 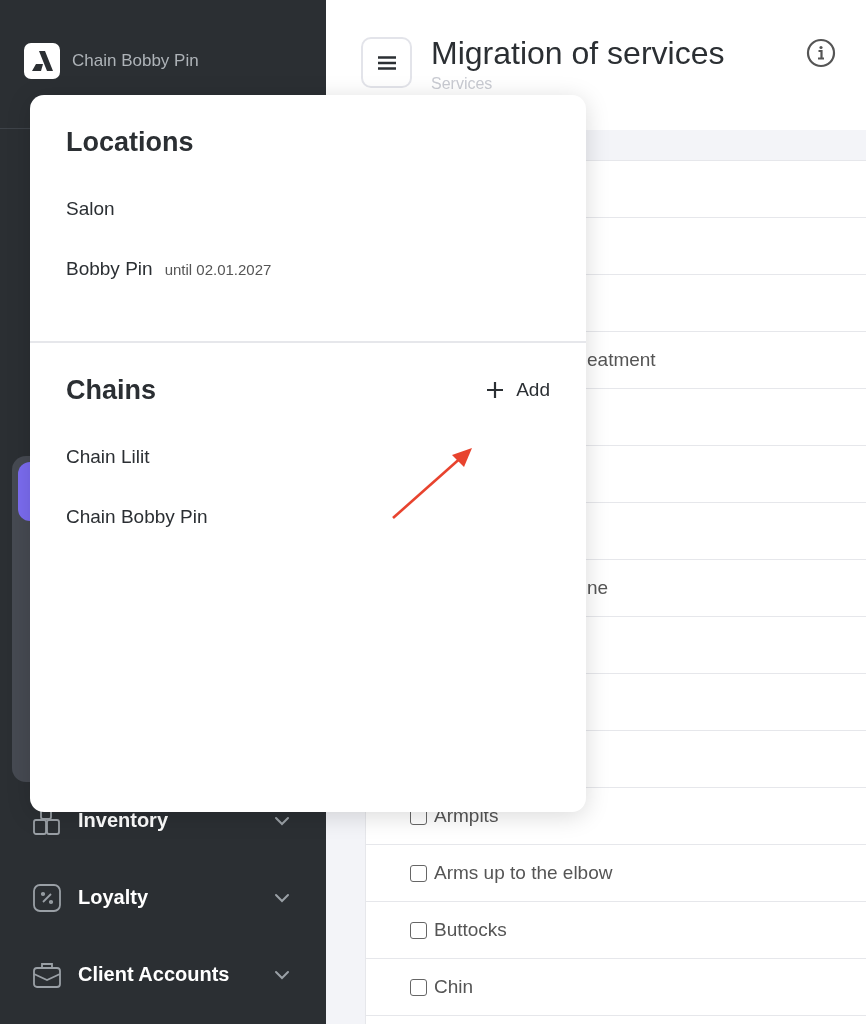 I want to click on service-name: Chin, so click(x=454, y=987).